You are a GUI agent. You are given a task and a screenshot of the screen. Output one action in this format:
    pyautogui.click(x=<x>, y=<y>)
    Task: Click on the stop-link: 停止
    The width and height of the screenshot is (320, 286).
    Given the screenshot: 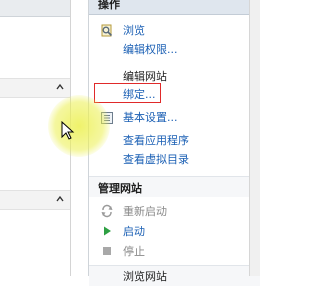 What is the action you would take?
    pyautogui.click(x=134, y=252)
    